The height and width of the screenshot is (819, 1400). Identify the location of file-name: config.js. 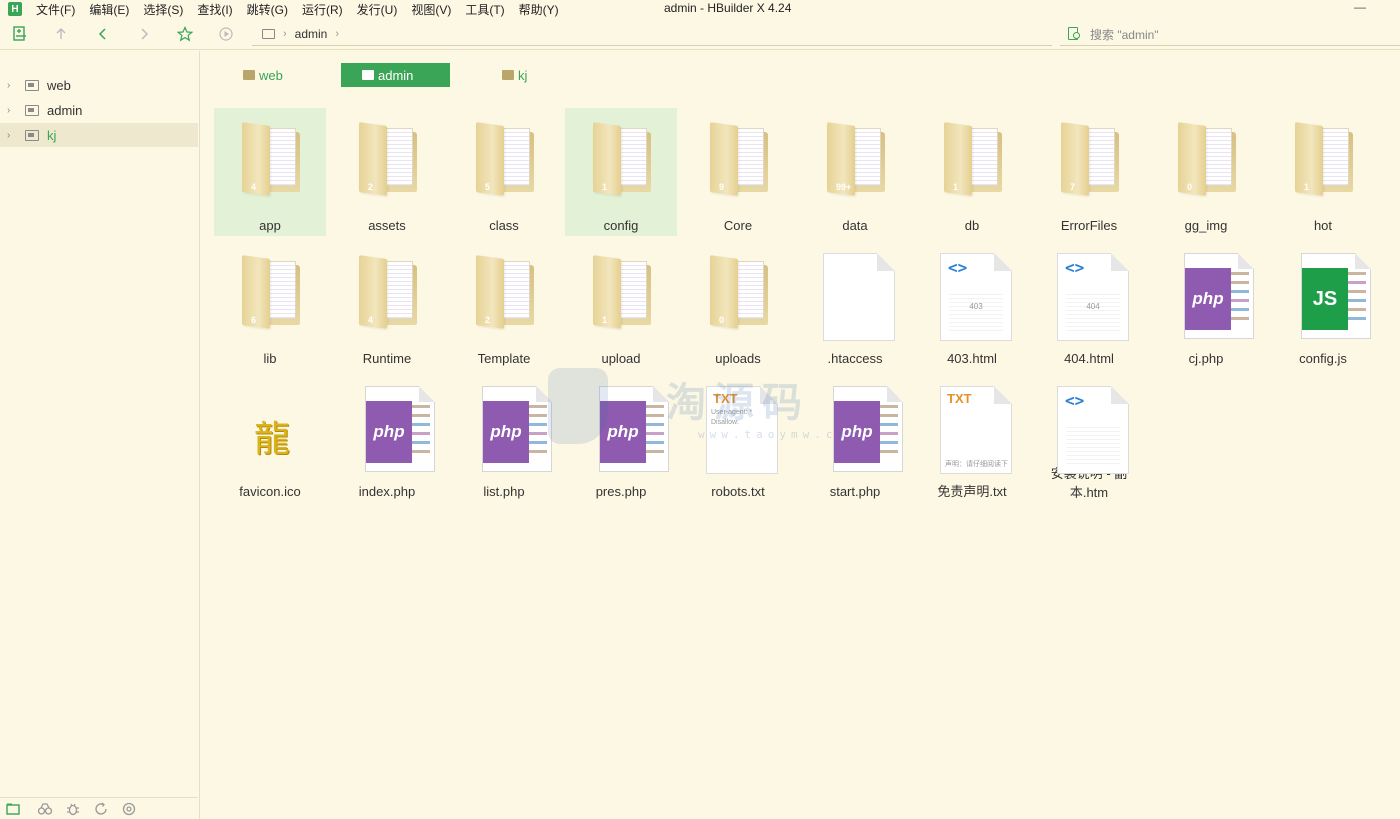
(1323, 358).